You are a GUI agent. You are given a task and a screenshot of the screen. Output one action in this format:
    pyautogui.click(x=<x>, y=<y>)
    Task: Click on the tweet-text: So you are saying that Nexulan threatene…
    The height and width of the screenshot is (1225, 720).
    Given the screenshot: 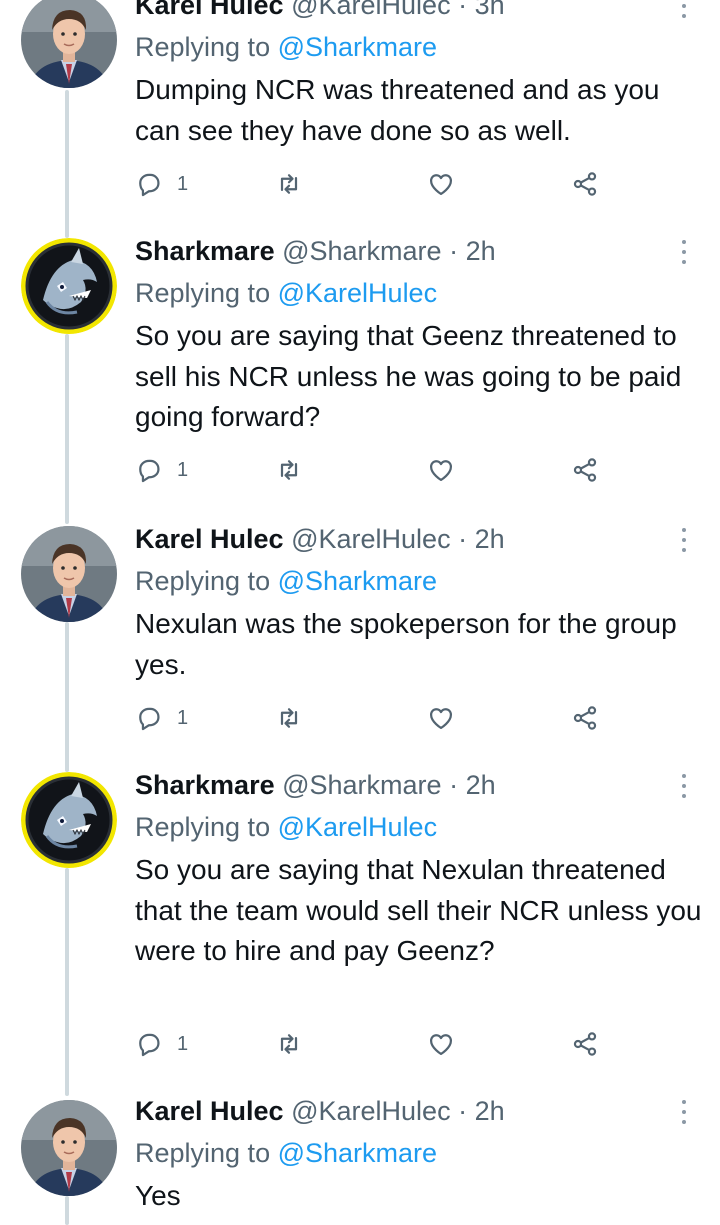 What is the action you would take?
    pyautogui.click(x=418, y=910)
    